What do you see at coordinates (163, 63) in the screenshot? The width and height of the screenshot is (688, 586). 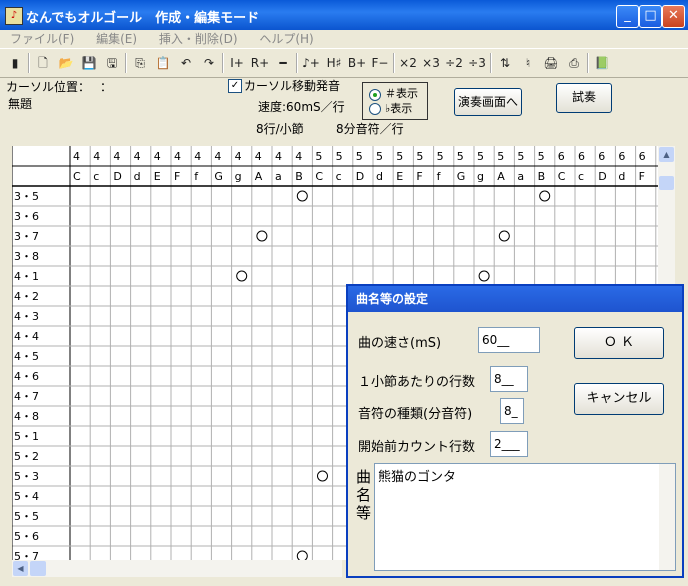 I see `paste-icon: 📋` at bounding box center [163, 63].